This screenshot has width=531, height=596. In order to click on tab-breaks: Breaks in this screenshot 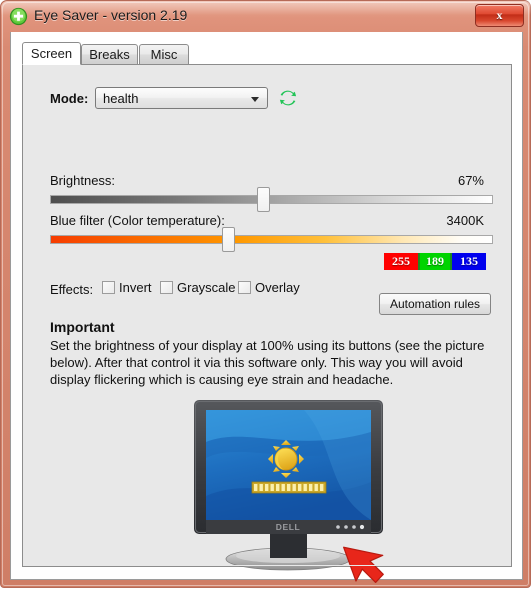, I will do `click(109, 54)`.